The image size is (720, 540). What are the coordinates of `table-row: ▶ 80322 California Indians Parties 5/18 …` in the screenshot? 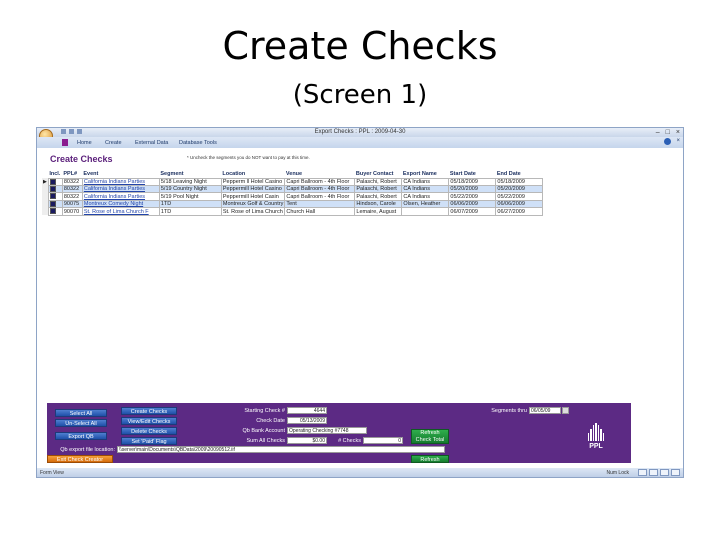 It's located at (293, 181).